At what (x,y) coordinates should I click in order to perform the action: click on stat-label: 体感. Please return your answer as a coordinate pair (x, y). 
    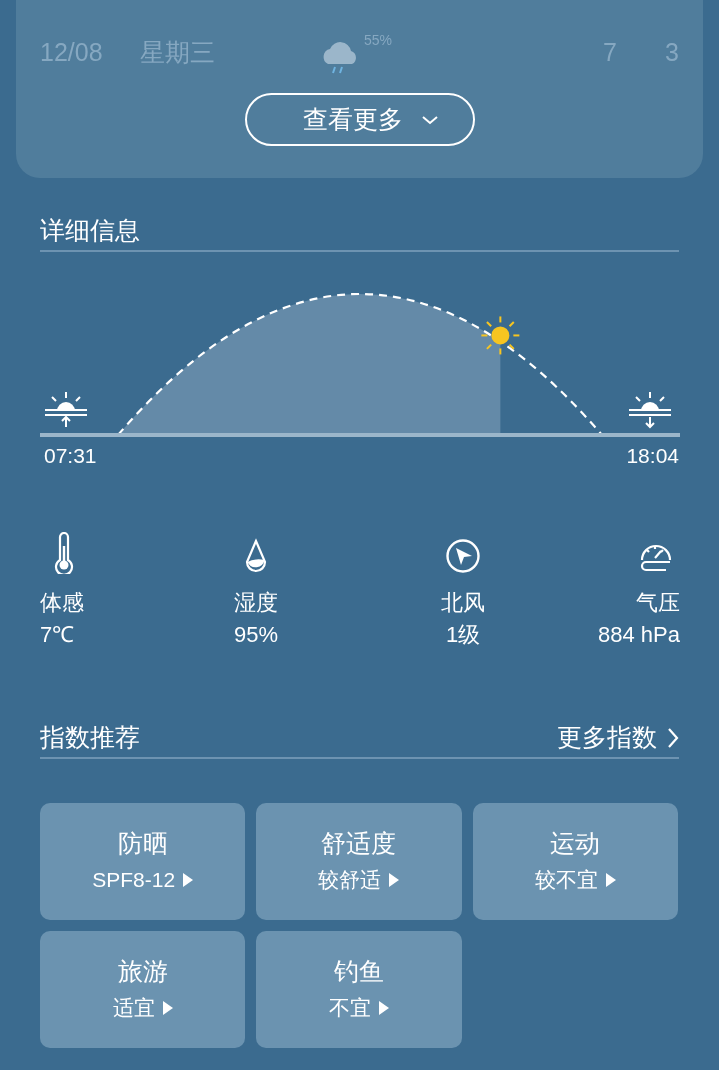
    Looking at the image, I should click on (62, 602).